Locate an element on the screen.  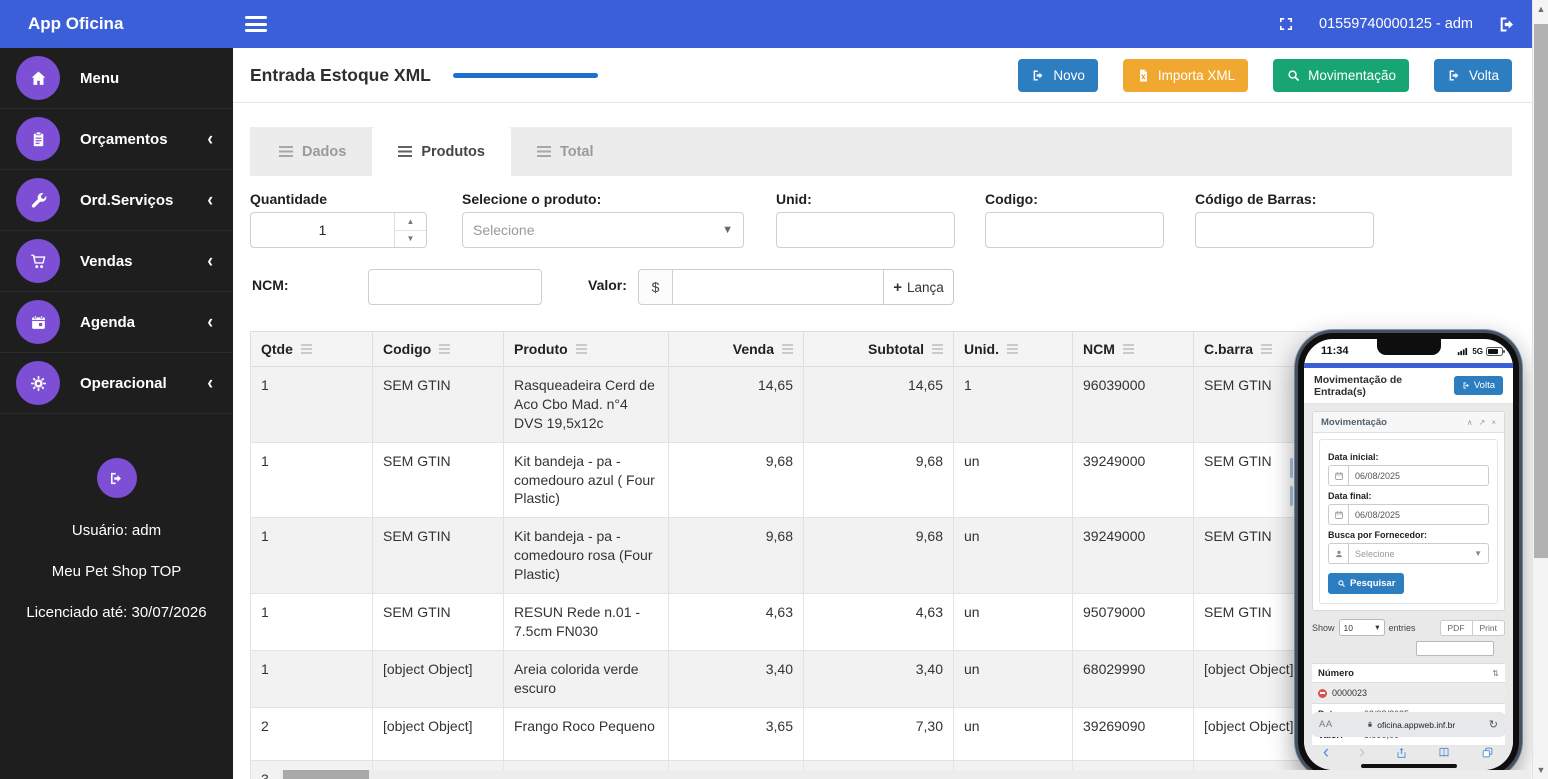
sidebar-item-orcamentos: Orçamentos ‹ is located at coordinates (116, 139).